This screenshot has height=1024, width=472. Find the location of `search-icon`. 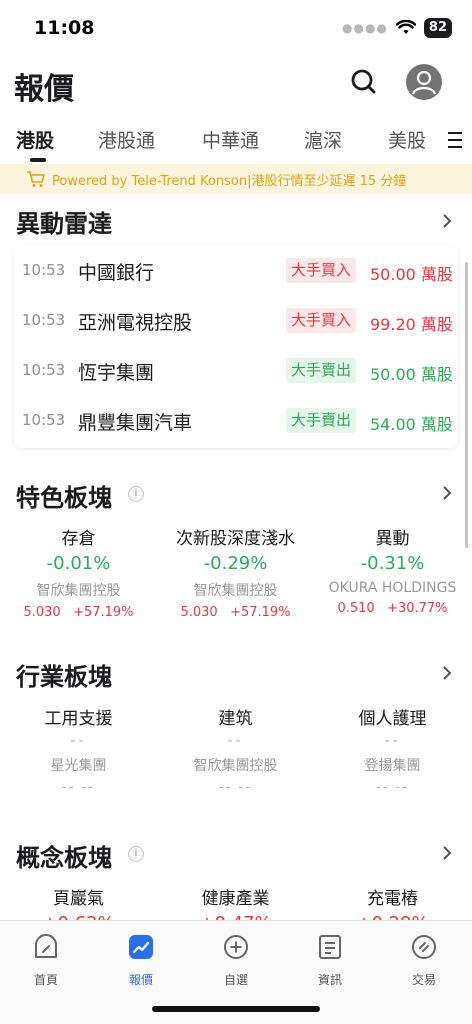

search-icon is located at coordinates (363, 81).